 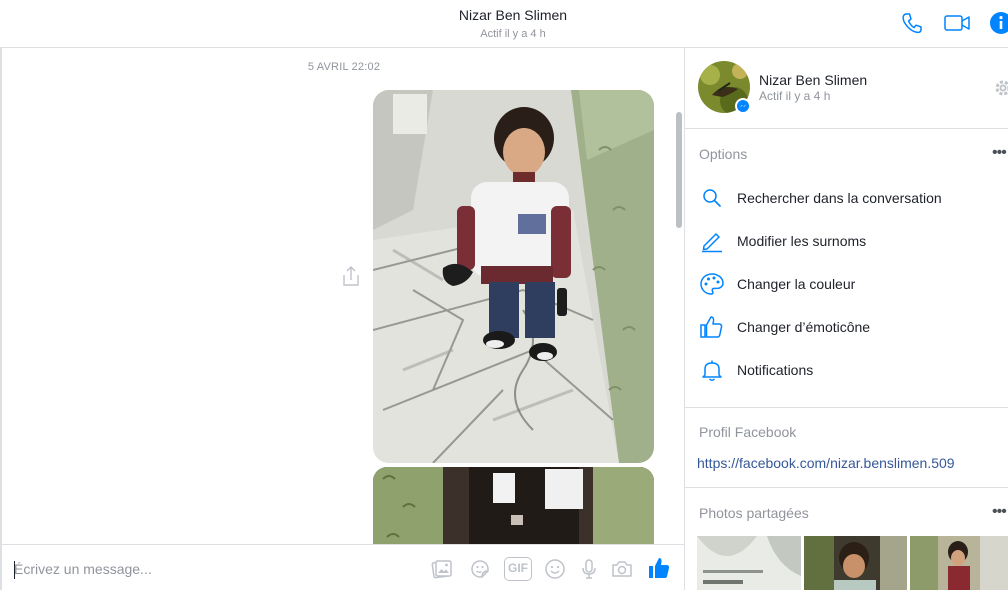 What do you see at coordinates (813, 80) in the screenshot?
I see `profile-name: Nizar Ben Slimen` at bounding box center [813, 80].